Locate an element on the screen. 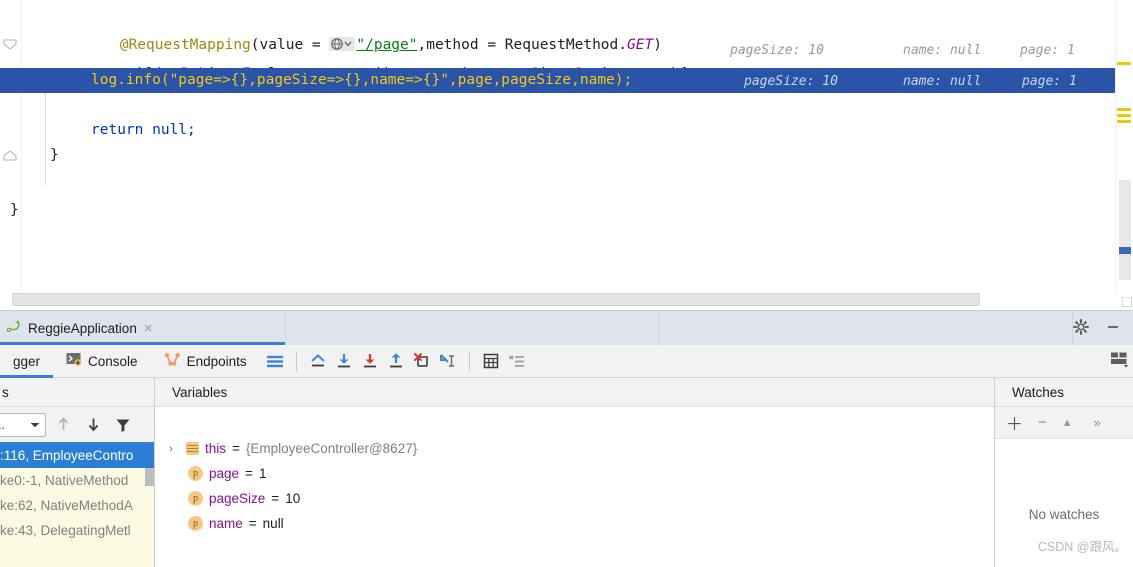  variables-spacer is located at coordinates (574, 421).